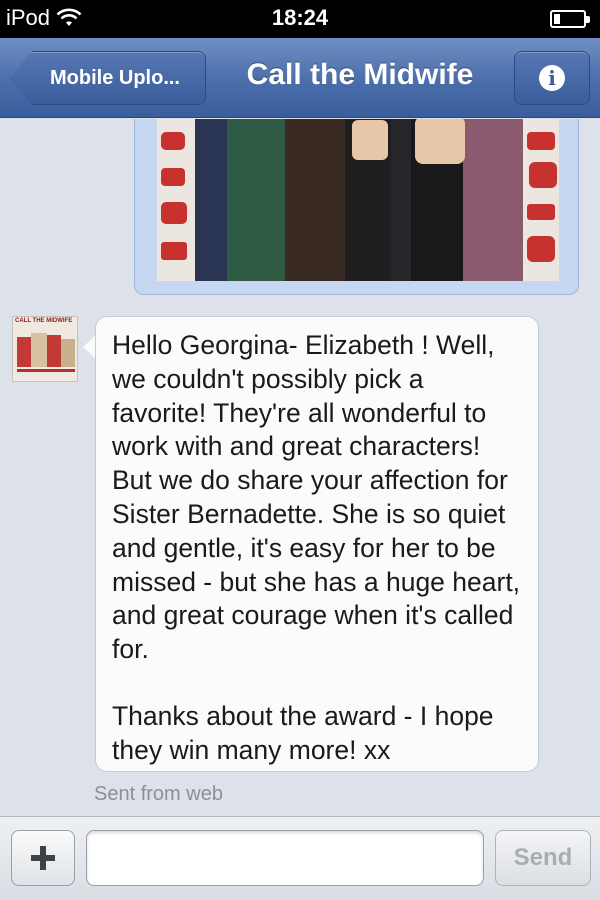 The height and width of the screenshot is (900, 600). I want to click on nav-bar: Mobile Uplo... Call the Midwife i, so click(300, 78).